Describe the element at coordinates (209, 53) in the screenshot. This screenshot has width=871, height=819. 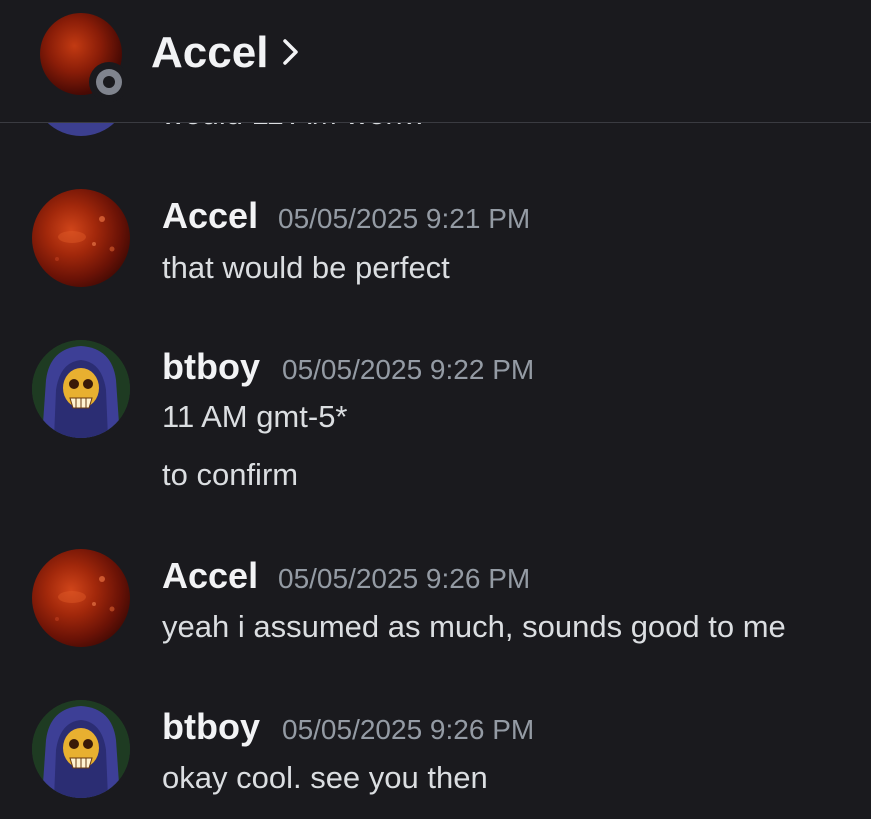
I see `header-title: Accel` at that location.